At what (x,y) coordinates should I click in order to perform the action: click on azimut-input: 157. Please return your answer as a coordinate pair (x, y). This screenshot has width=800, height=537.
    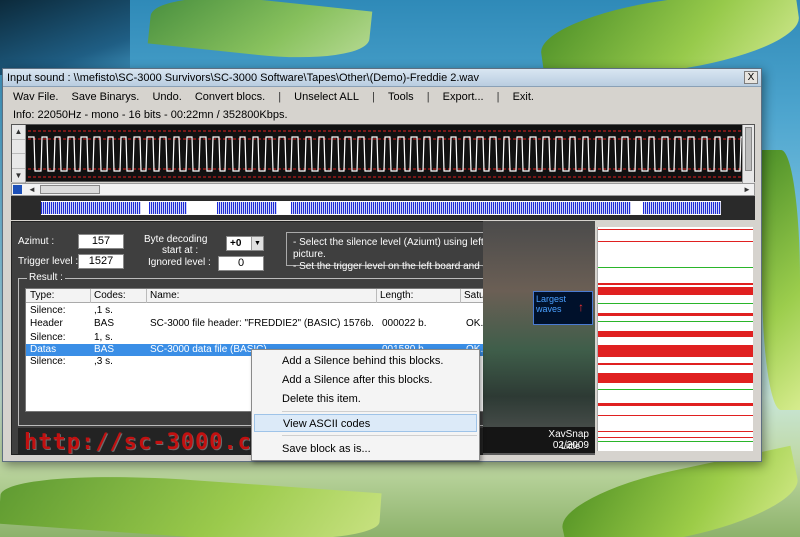
    Looking at the image, I should click on (101, 241).